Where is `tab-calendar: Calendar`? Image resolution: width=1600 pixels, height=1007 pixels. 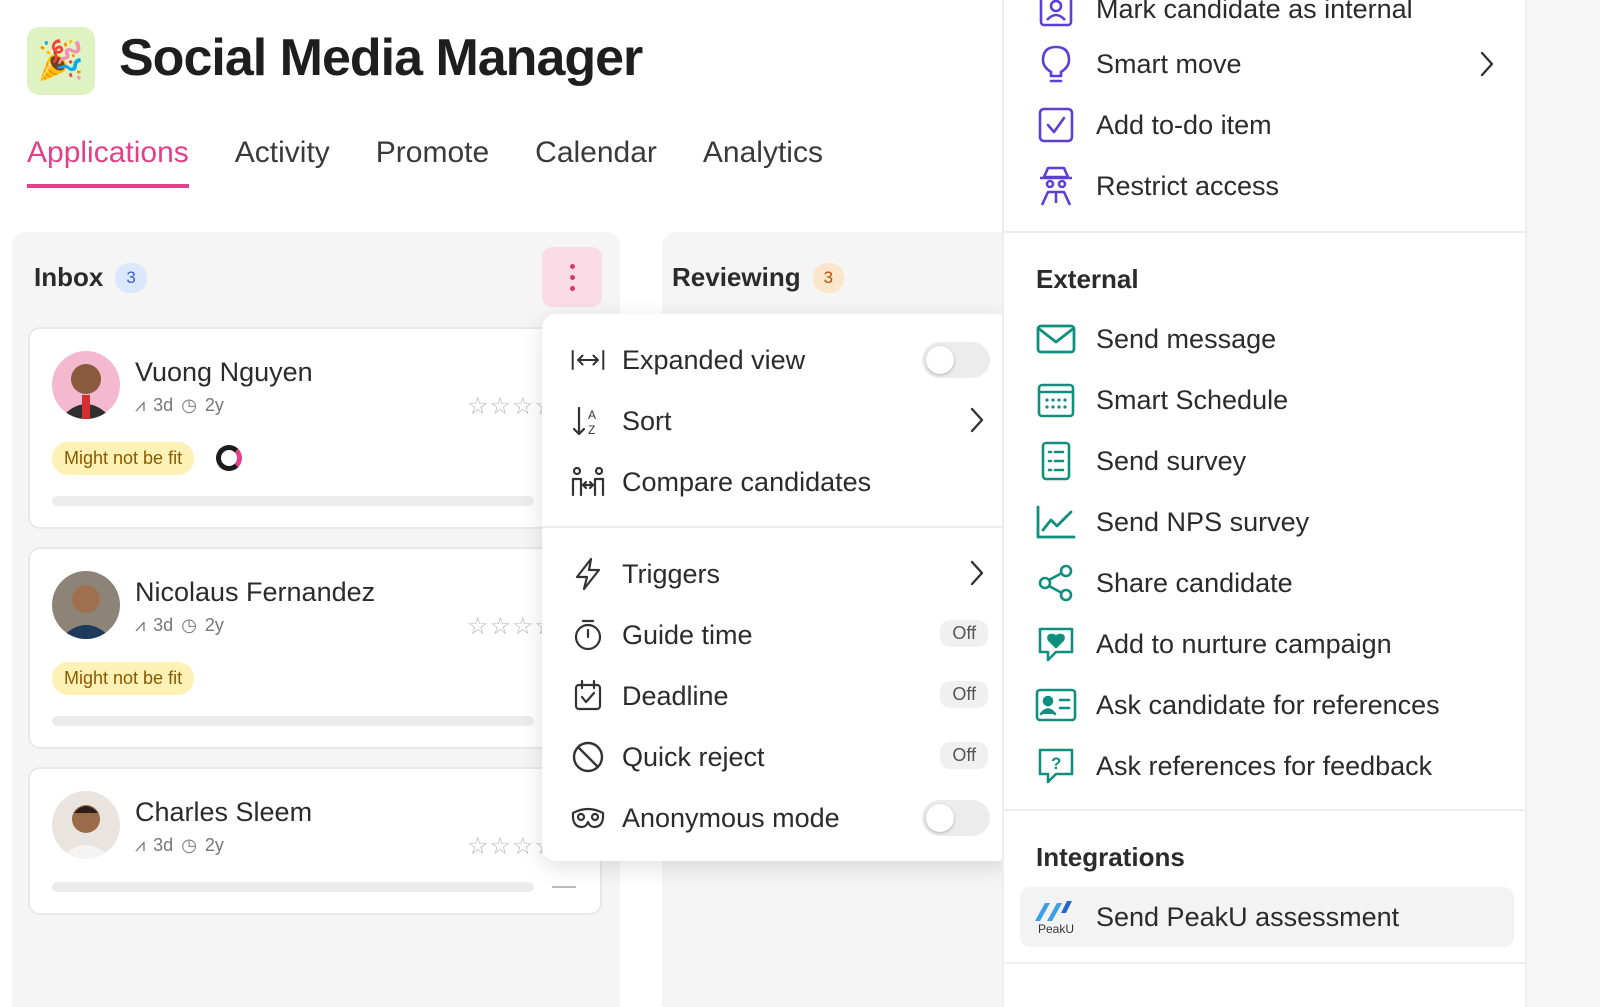 tab-calendar: Calendar is located at coordinates (596, 162).